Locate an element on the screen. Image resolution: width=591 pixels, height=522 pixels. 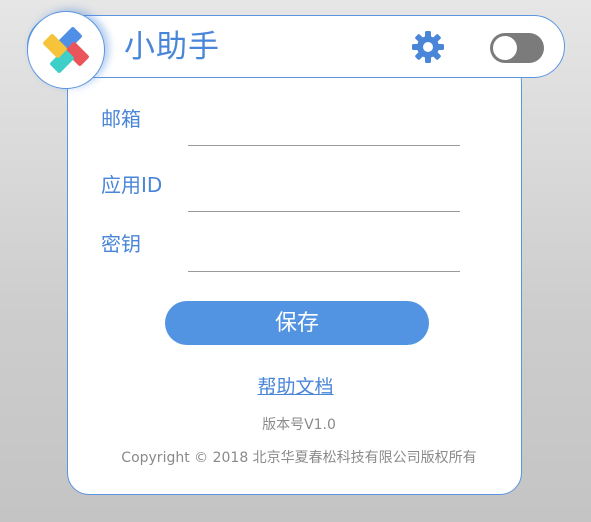
app-title: 小助手 is located at coordinates (172, 47).